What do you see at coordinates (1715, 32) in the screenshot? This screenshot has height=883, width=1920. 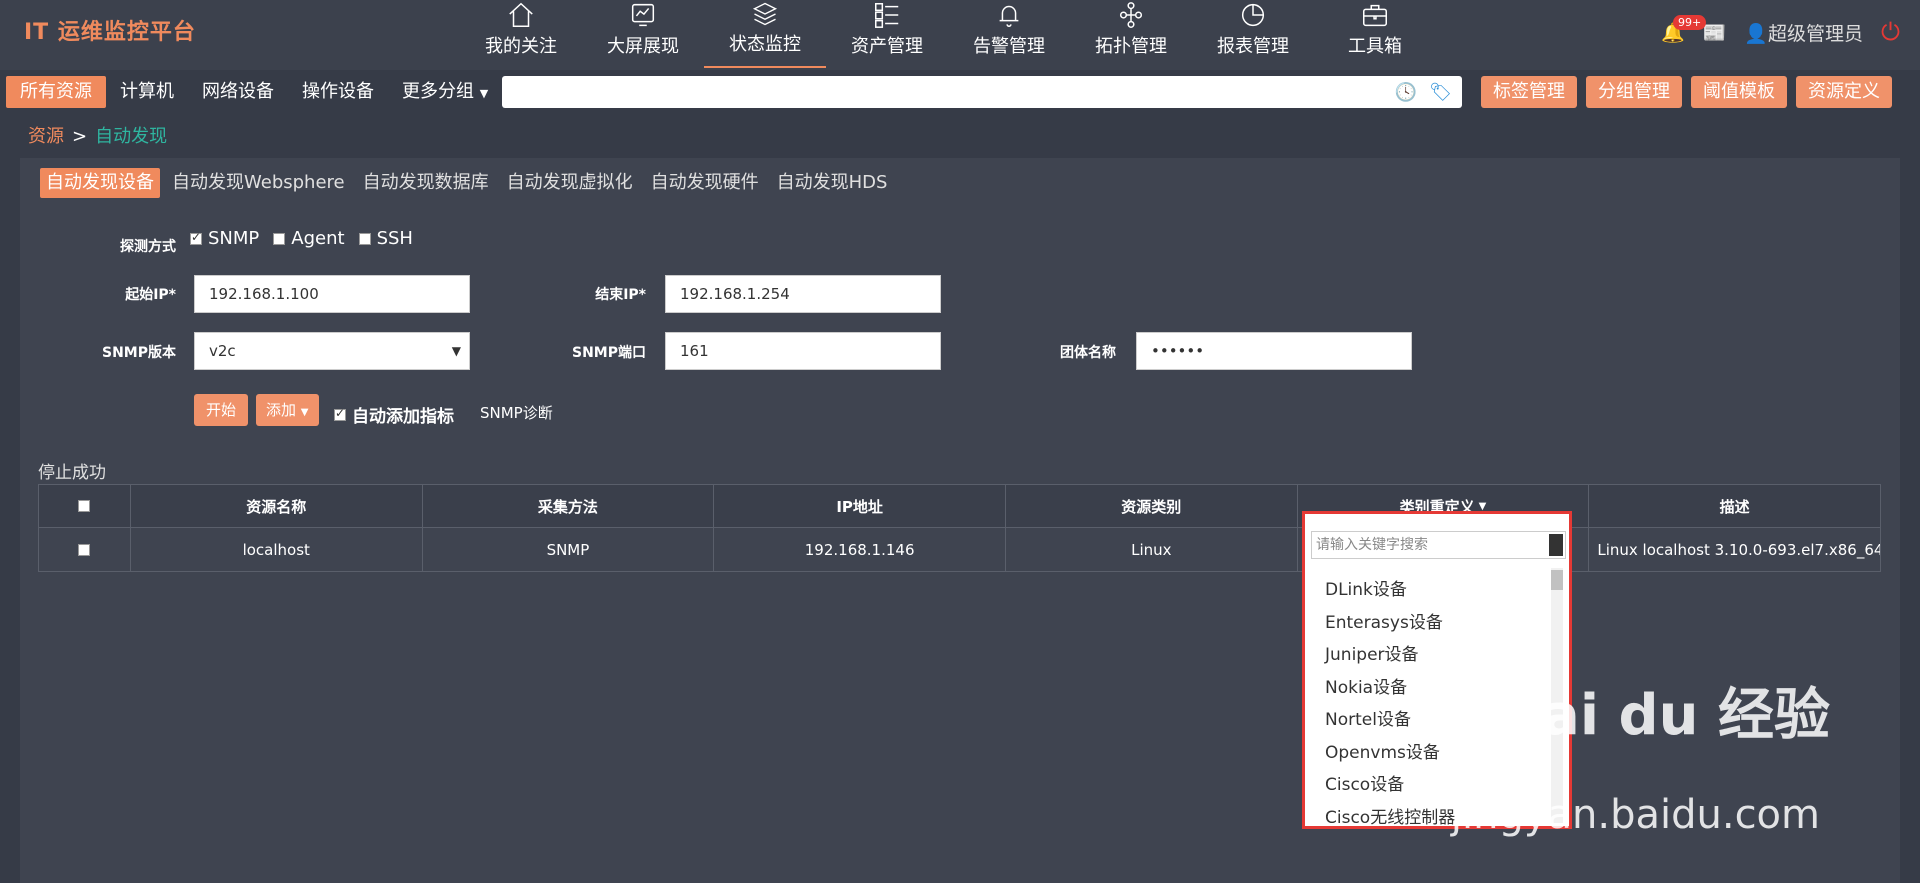 I see `news-icon: 📰` at bounding box center [1715, 32].